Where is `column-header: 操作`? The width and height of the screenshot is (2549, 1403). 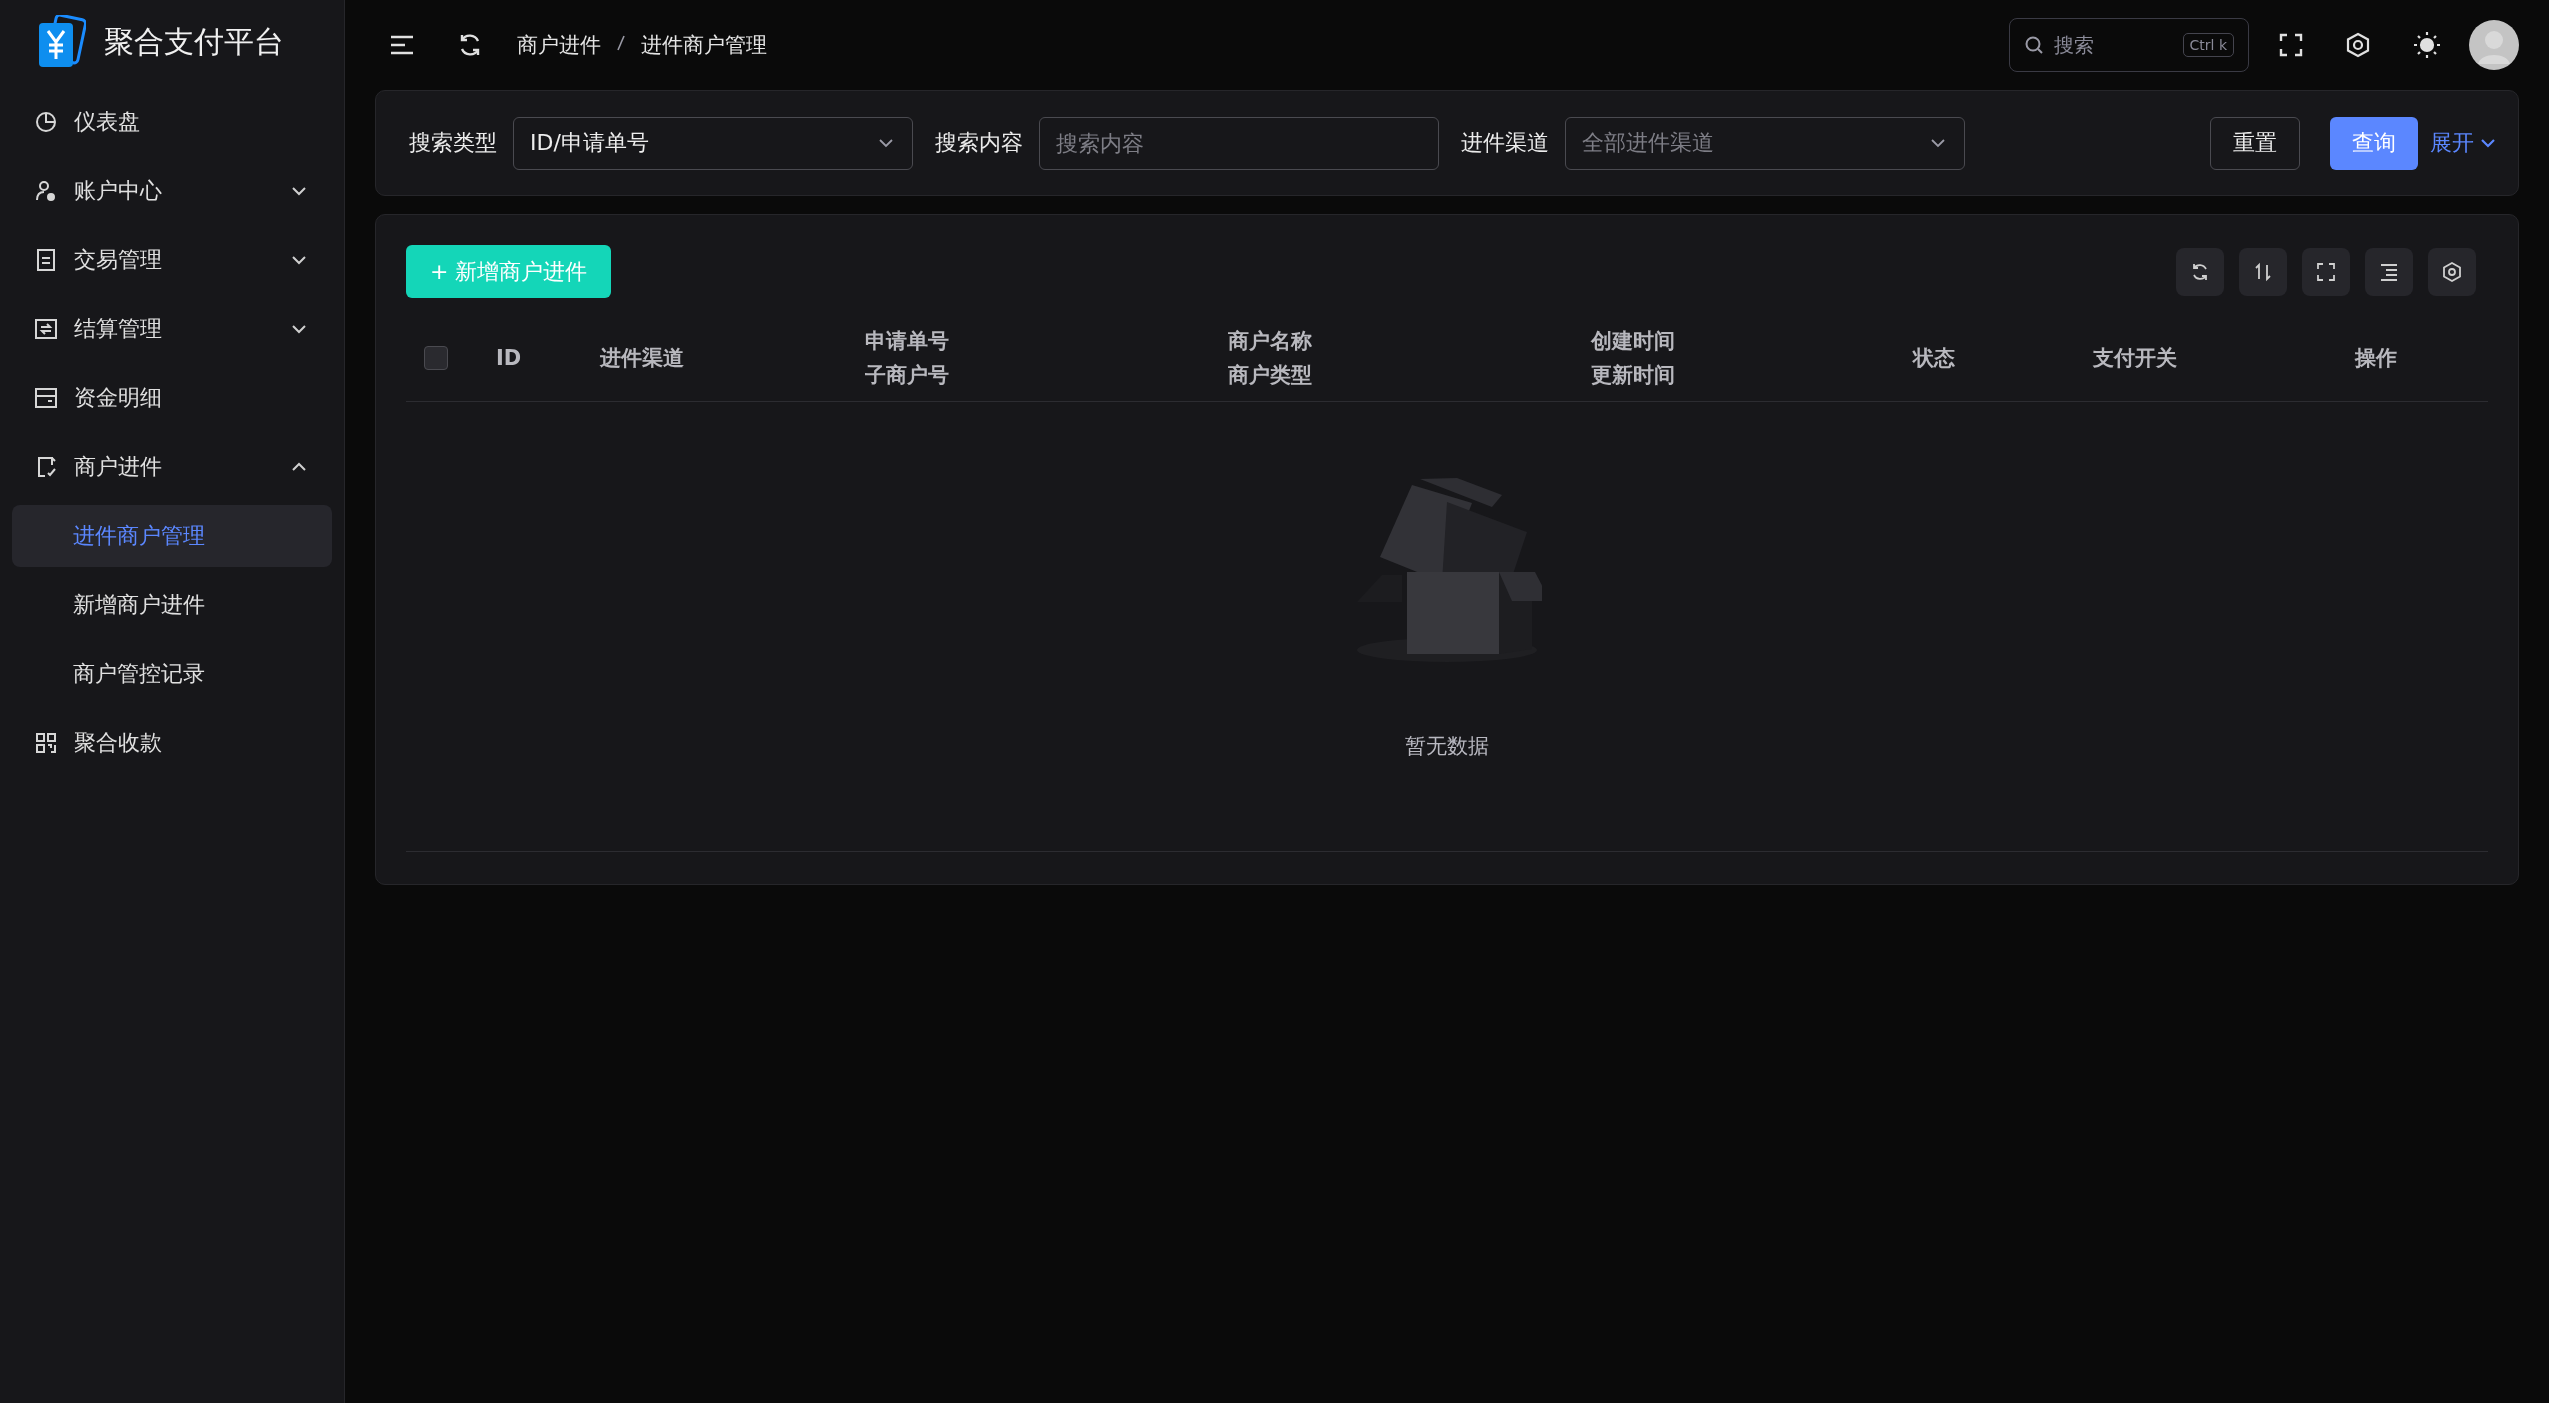
column-header: 操作 is located at coordinates (2376, 357).